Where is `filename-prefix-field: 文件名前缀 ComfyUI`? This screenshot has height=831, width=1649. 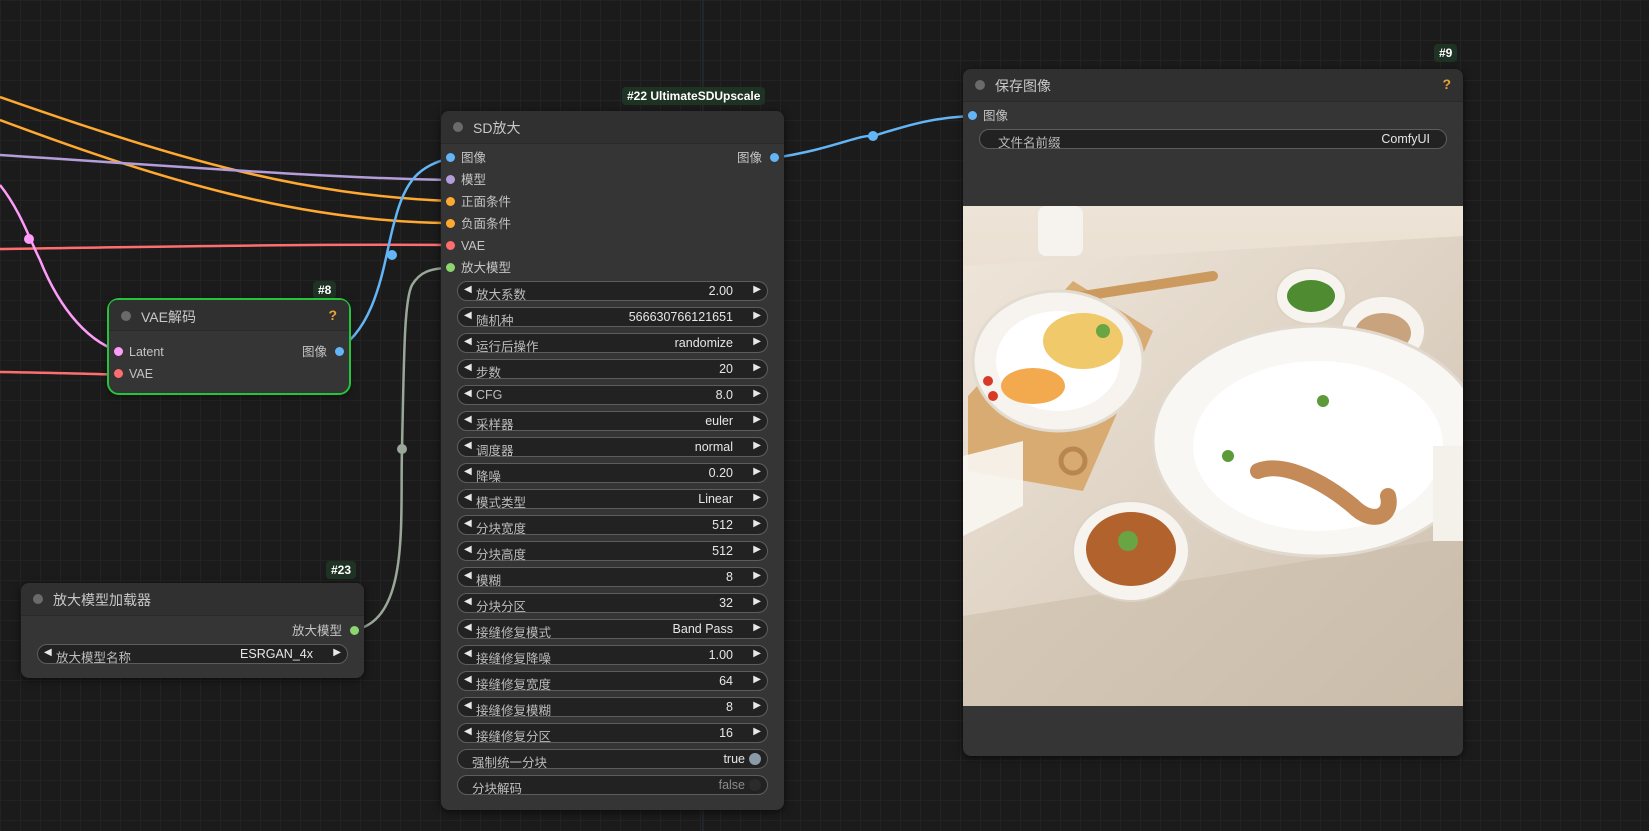 filename-prefix-field: 文件名前缀 ComfyUI is located at coordinates (1213, 139).